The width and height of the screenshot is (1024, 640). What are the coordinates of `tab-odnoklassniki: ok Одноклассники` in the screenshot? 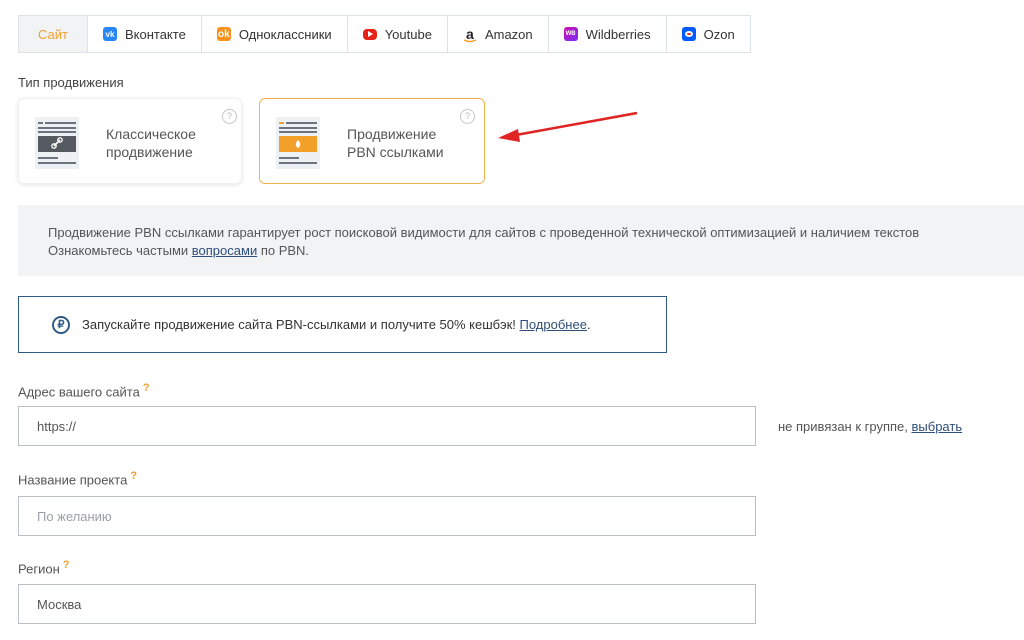 It's located at (275, 34).